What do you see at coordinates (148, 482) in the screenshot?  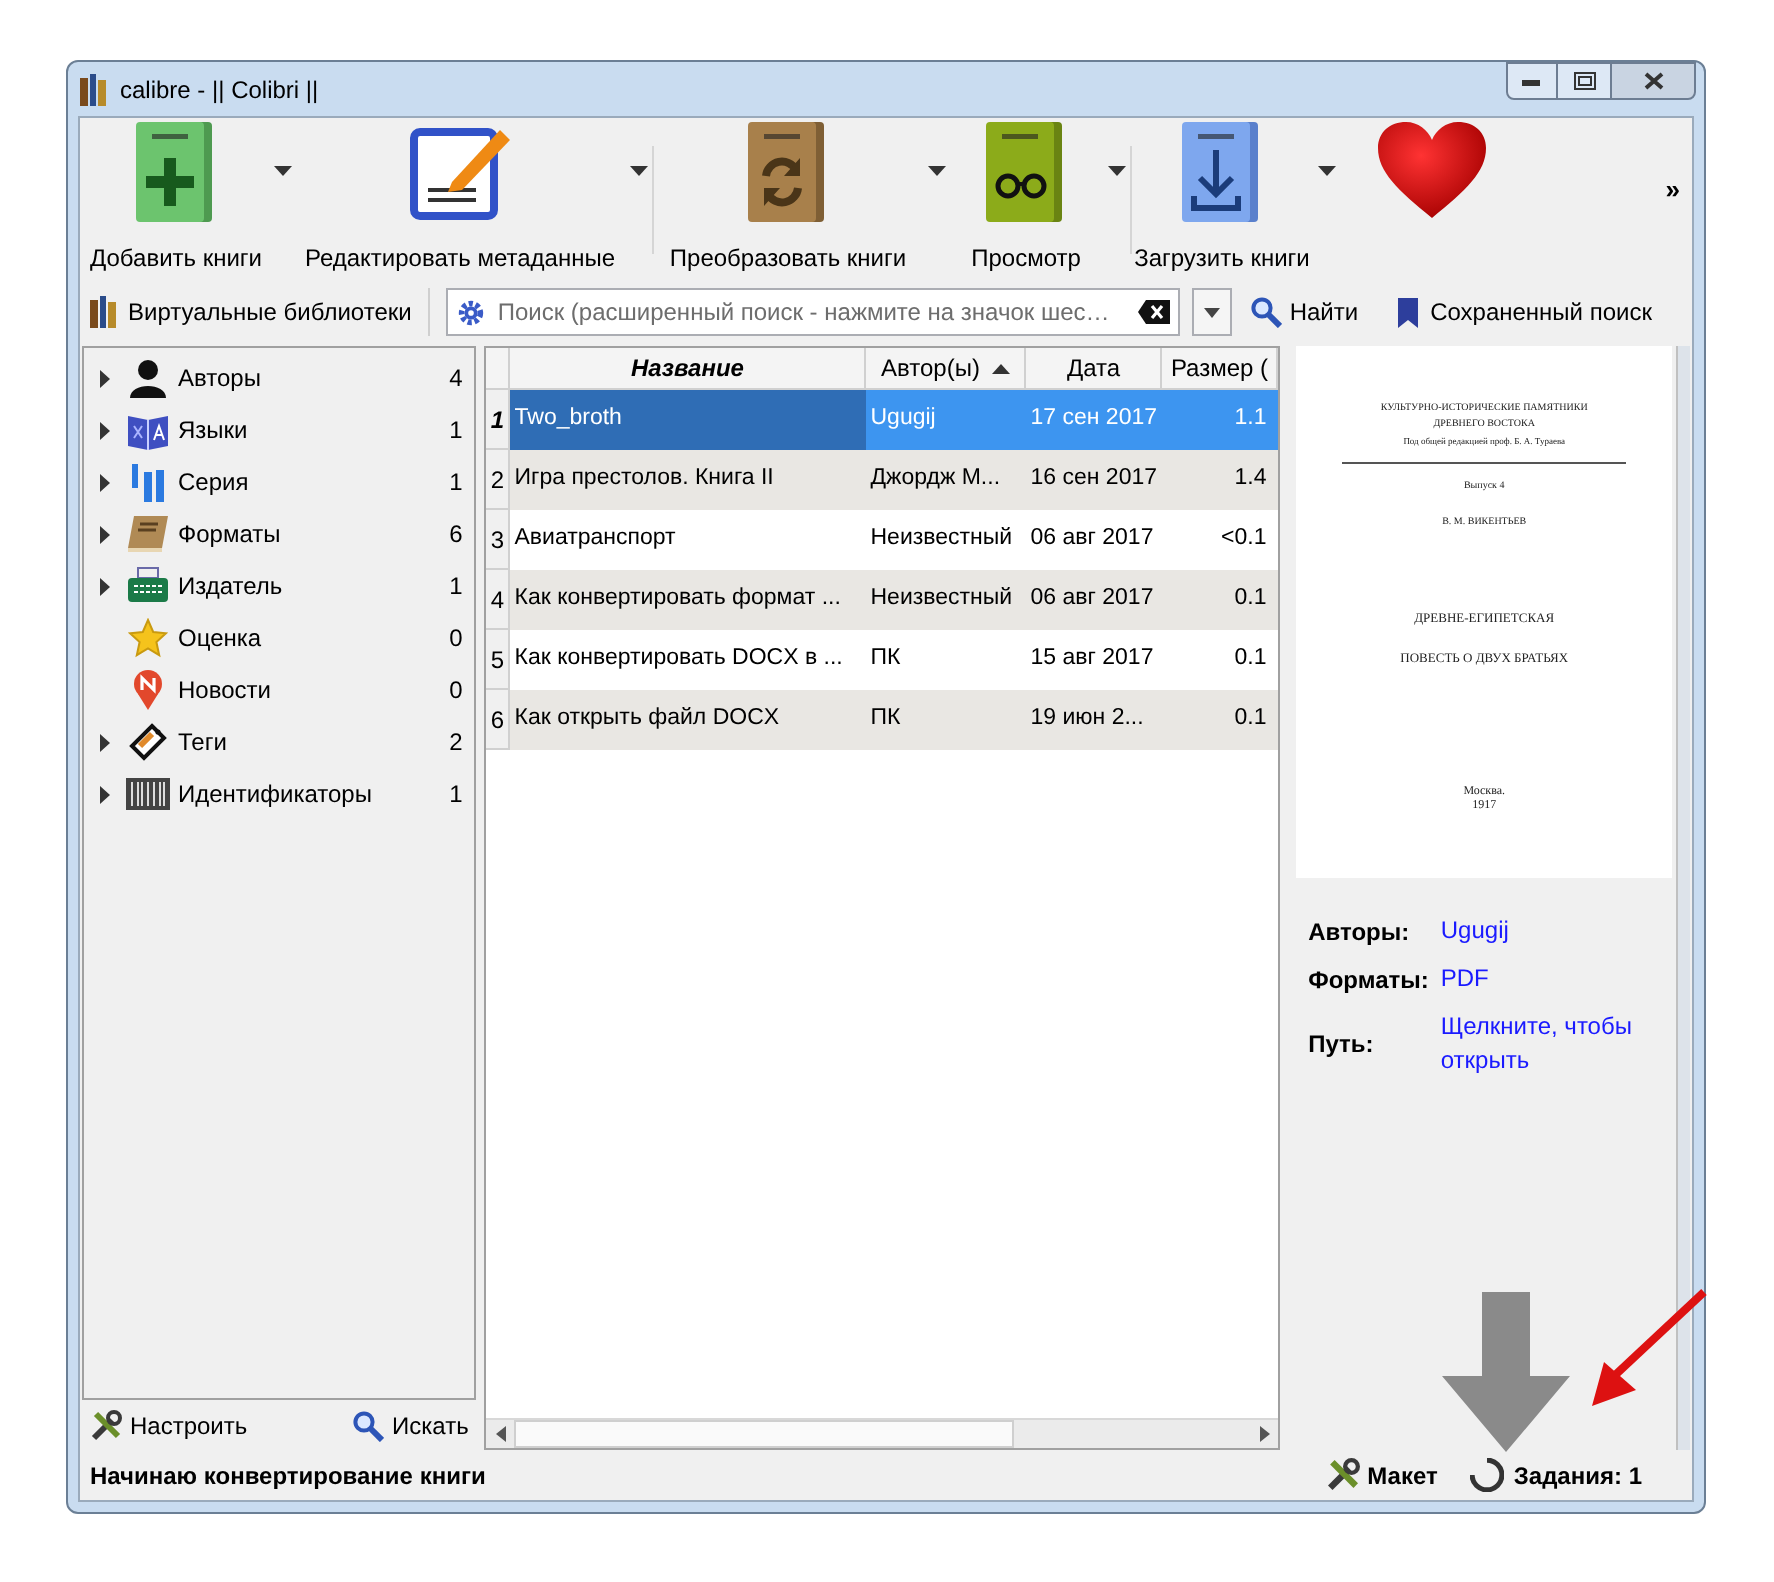 I see `bars-icon` at bounding box center [148, 482].